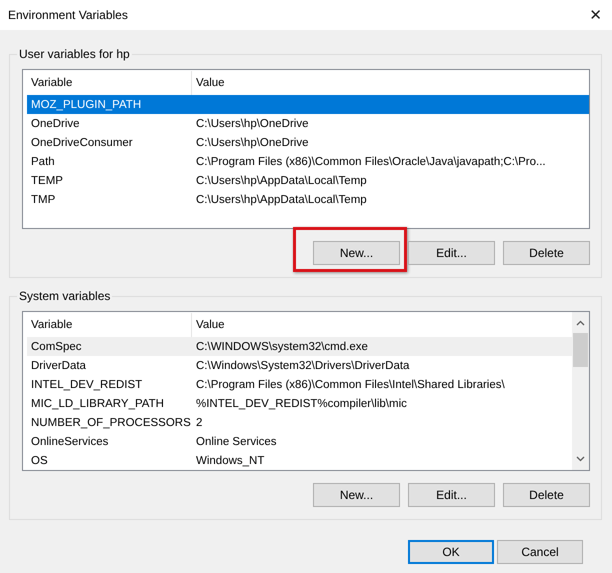 The height and width of the screenshot is (573, 612). I want to click on variable-name: MIC_LD_LIBRARY_PATH, so click(97, 404).